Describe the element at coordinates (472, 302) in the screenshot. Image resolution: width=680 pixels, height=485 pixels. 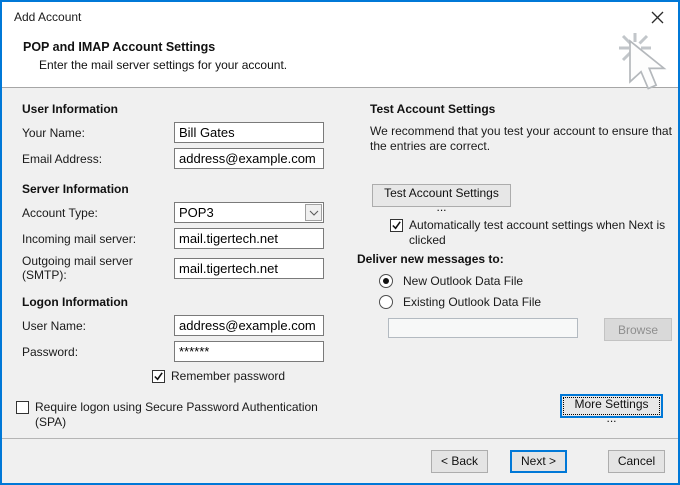
I see `existing-data-file-label: Existing Outlook Data File` at that location.